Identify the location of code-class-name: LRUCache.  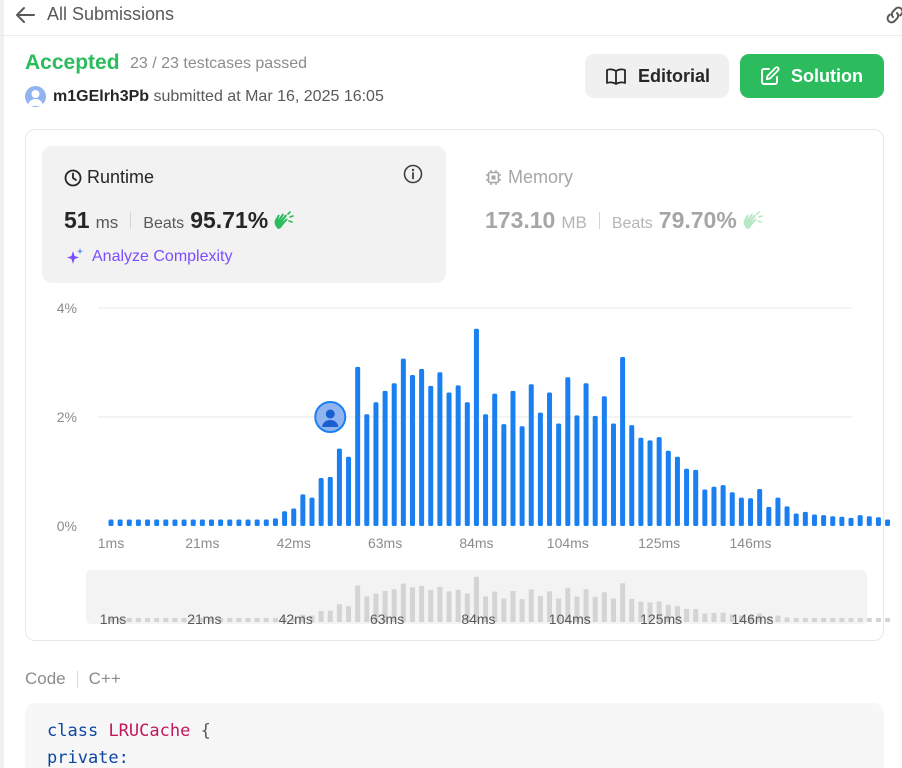
(149, 731).